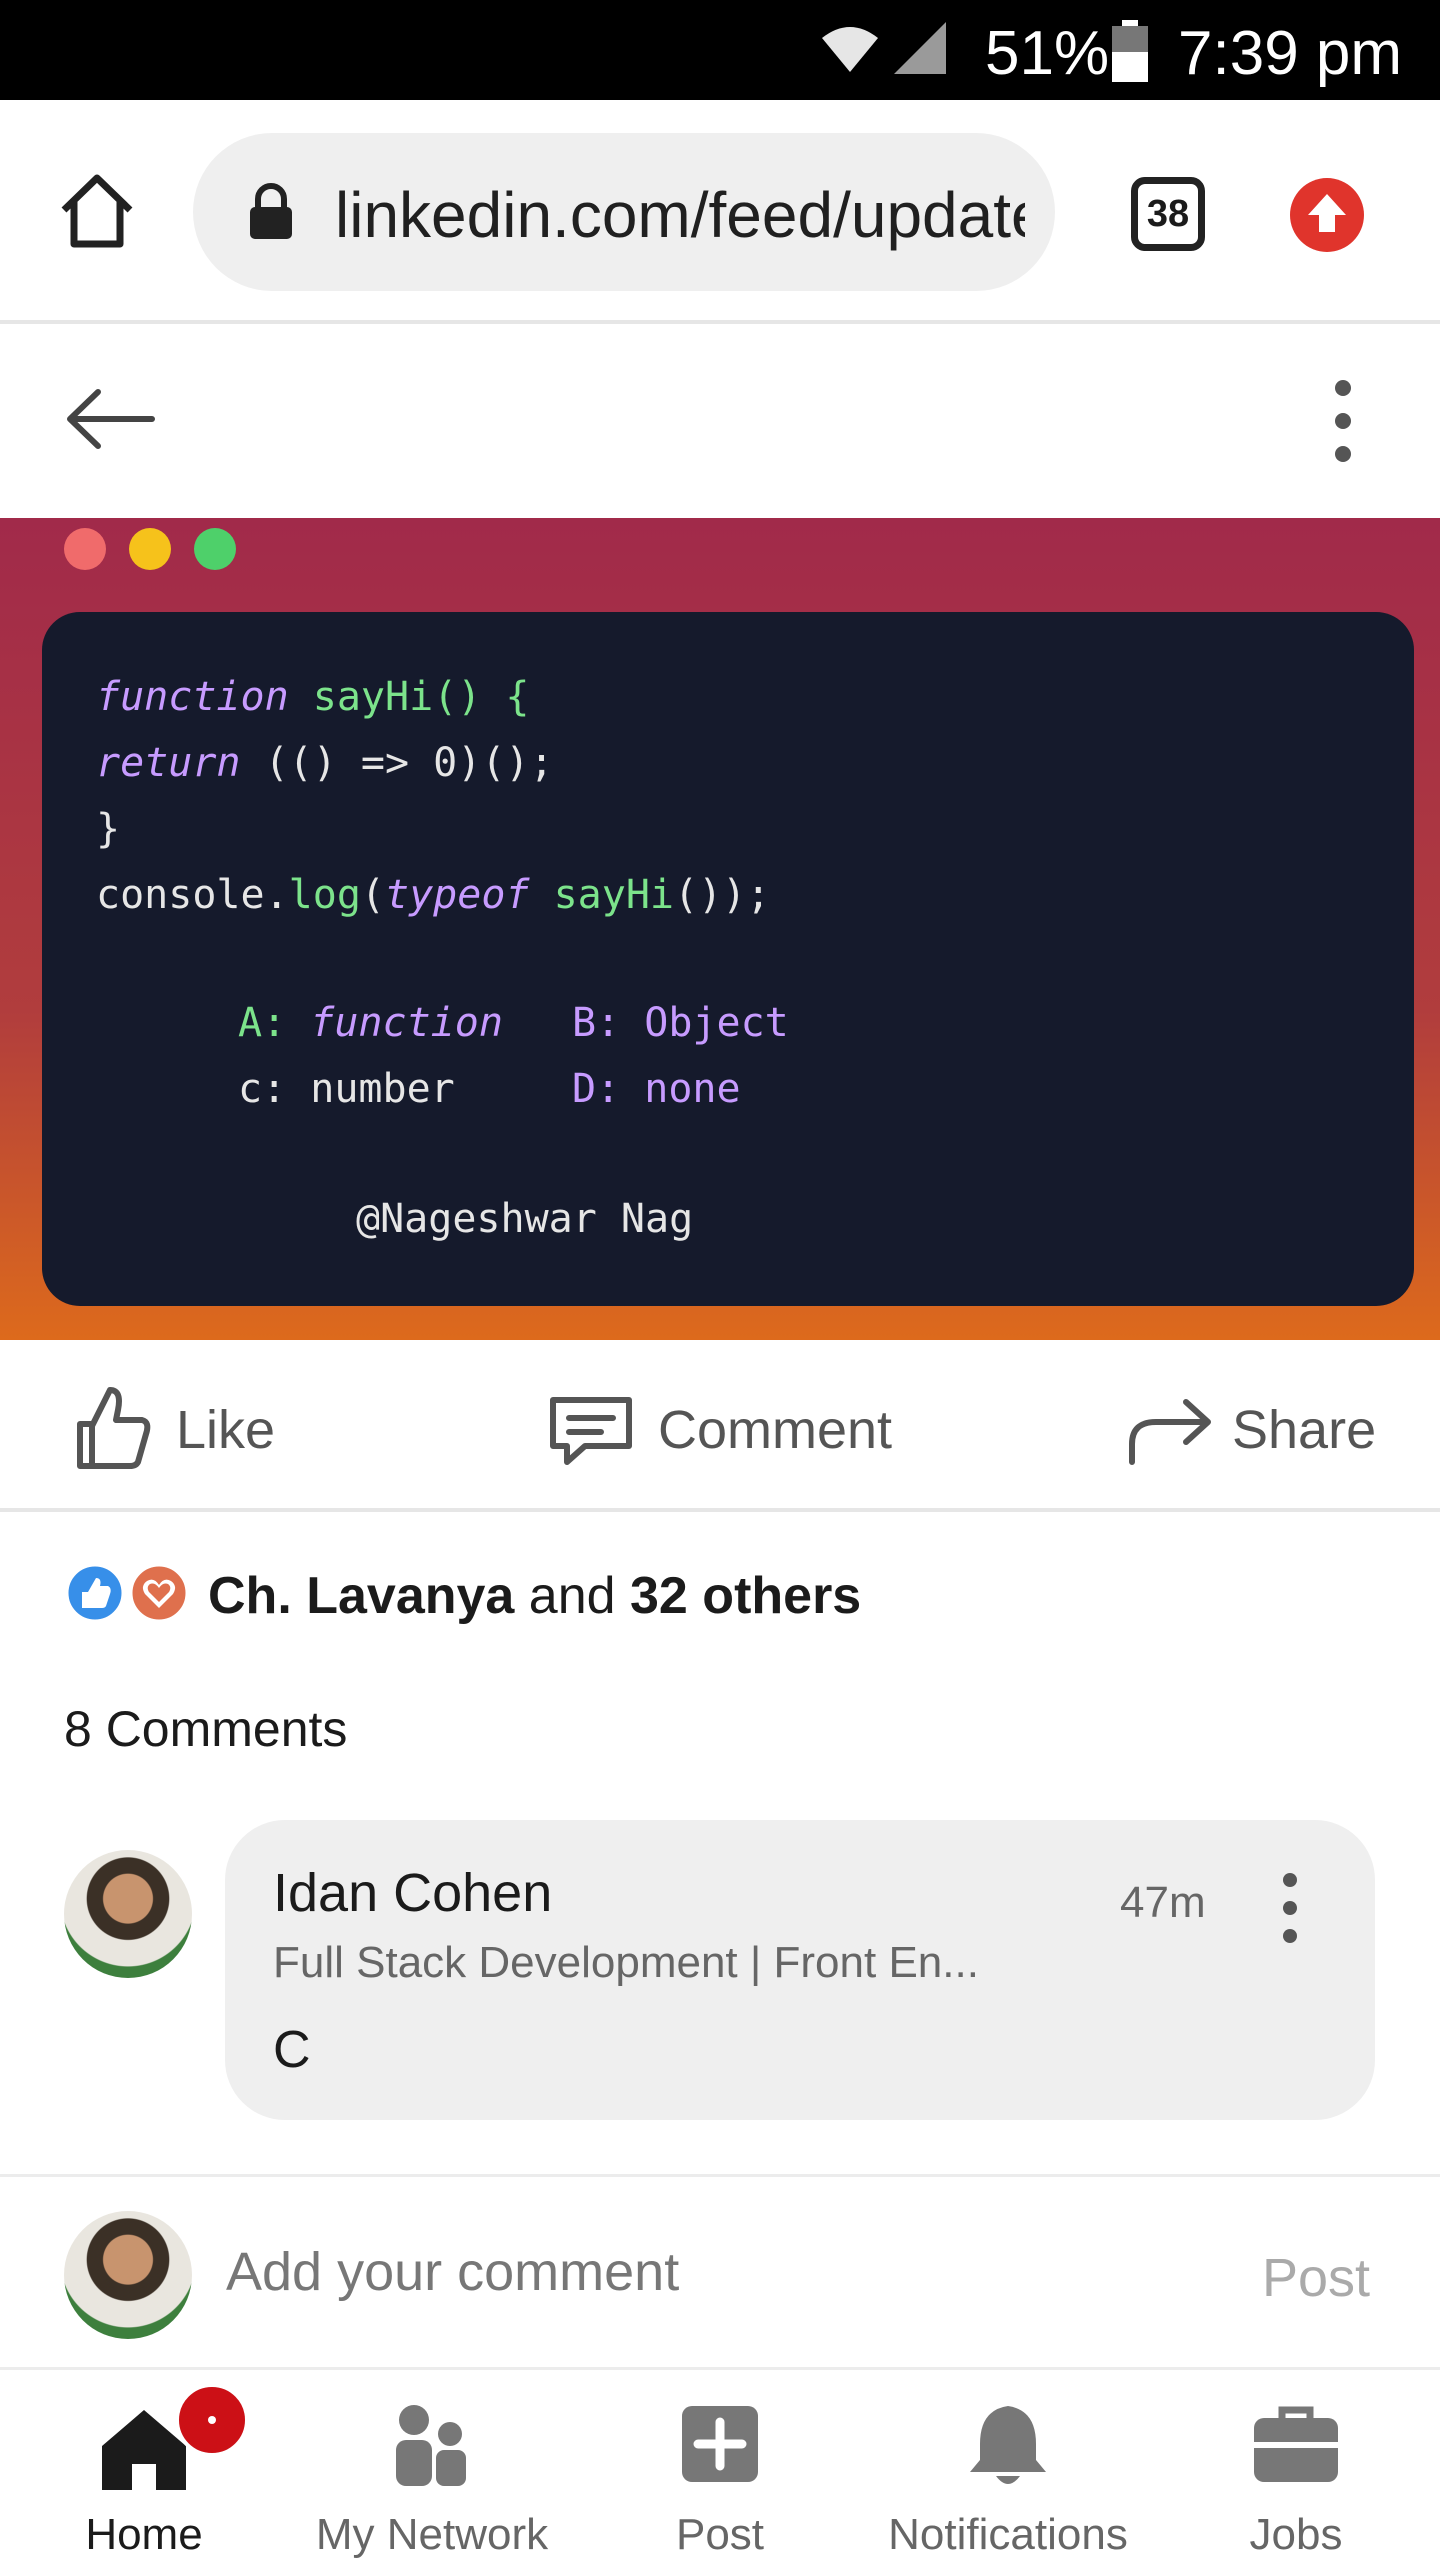  I want to click on battery-icon, so click(1130, 51).